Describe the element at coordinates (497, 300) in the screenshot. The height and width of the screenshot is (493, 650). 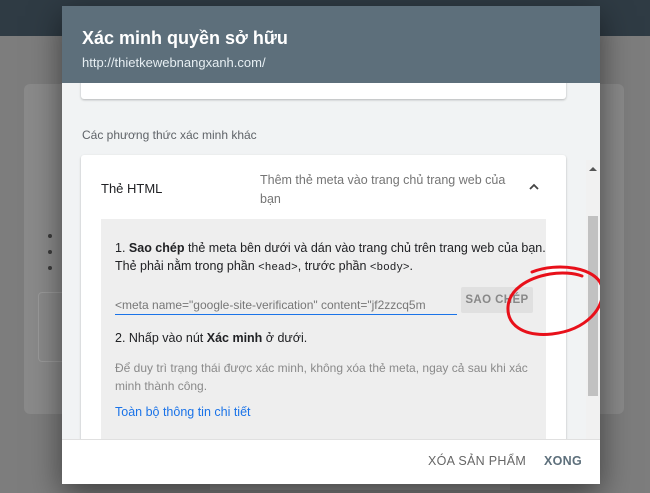
I see `copy-button: SAO CHÉP` at that location.